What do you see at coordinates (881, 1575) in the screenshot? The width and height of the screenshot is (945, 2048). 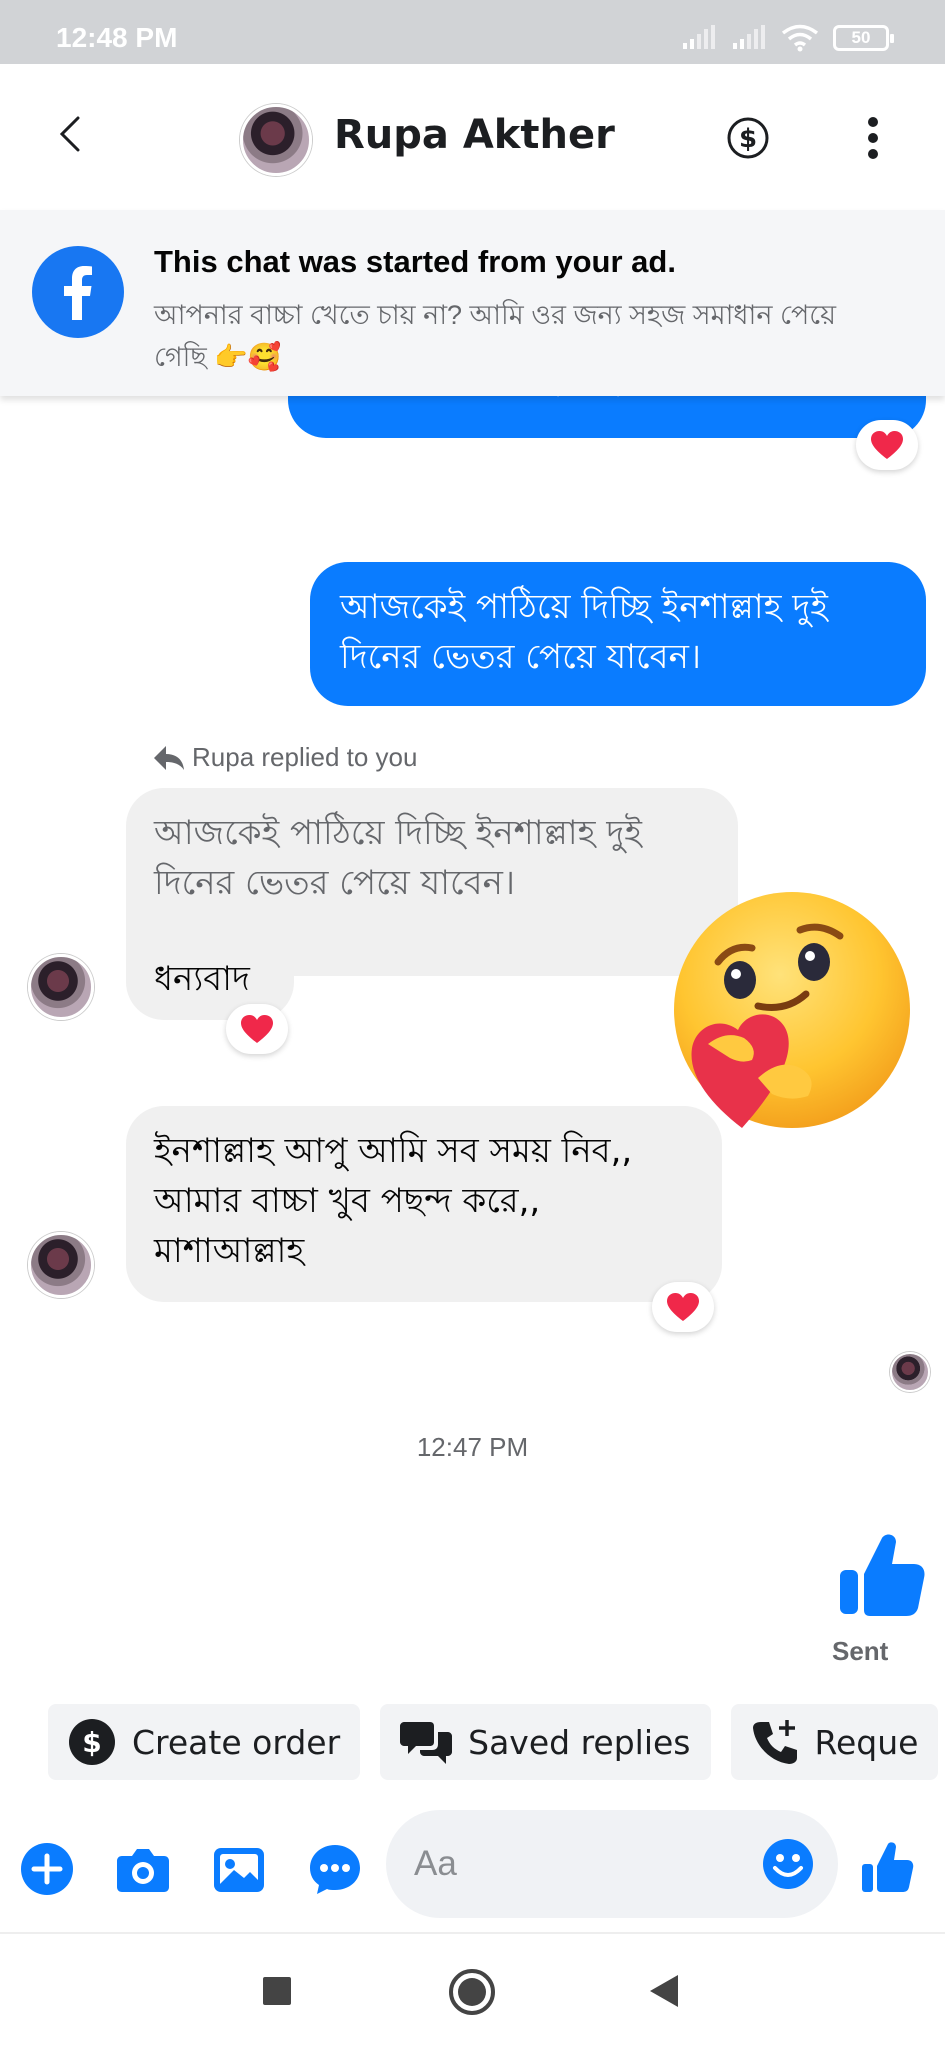 I see `thumbs-up-sent-icon` at bounding box center [881, 1575].